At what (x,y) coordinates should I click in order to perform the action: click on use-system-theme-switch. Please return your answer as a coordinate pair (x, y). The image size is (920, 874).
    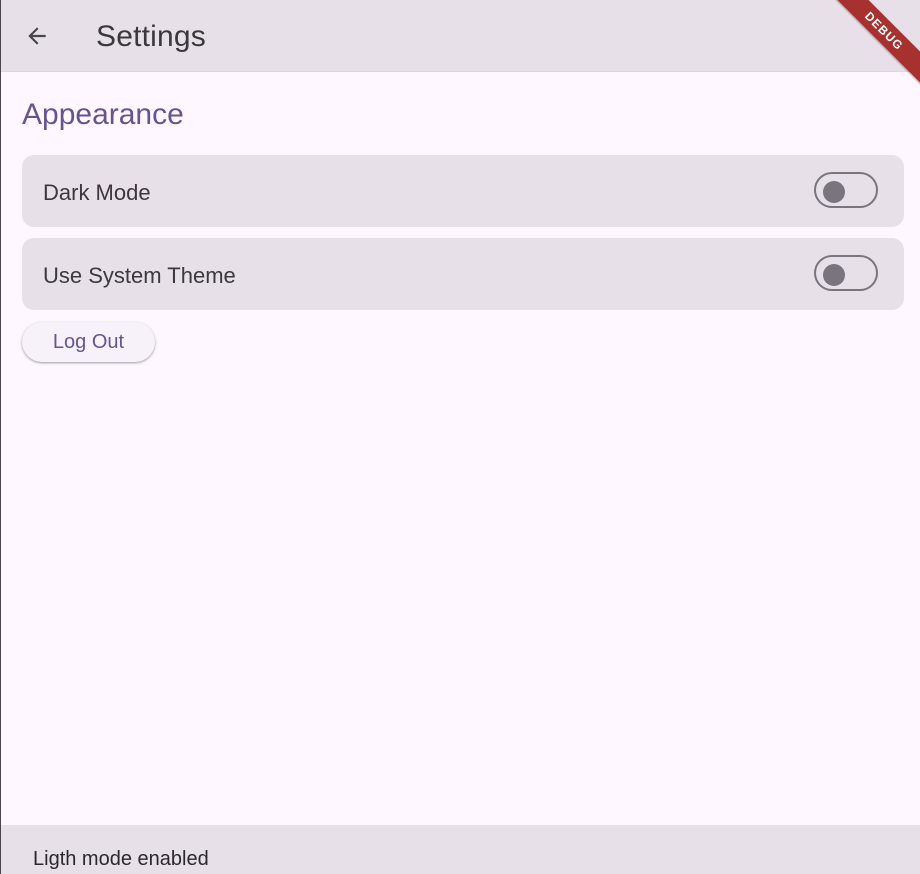
    Looking at the image, I should click on (846, 273).